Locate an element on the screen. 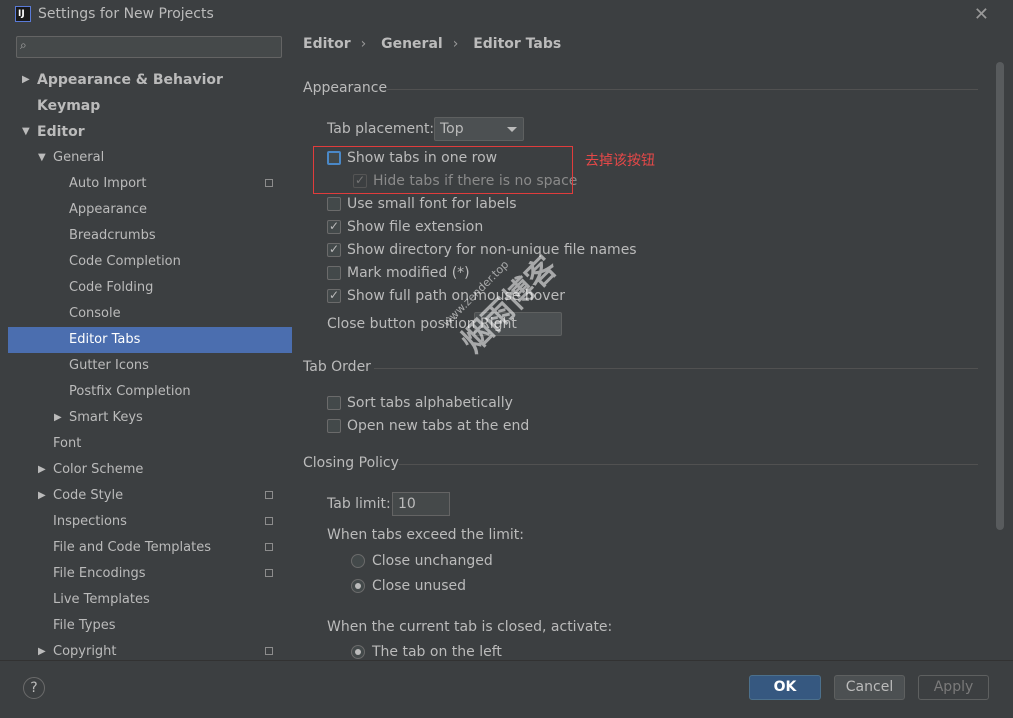 The image size is (1013, 718). sidebar-item: ▶ Appearance & Behavior is located at coordinates (150, 80).